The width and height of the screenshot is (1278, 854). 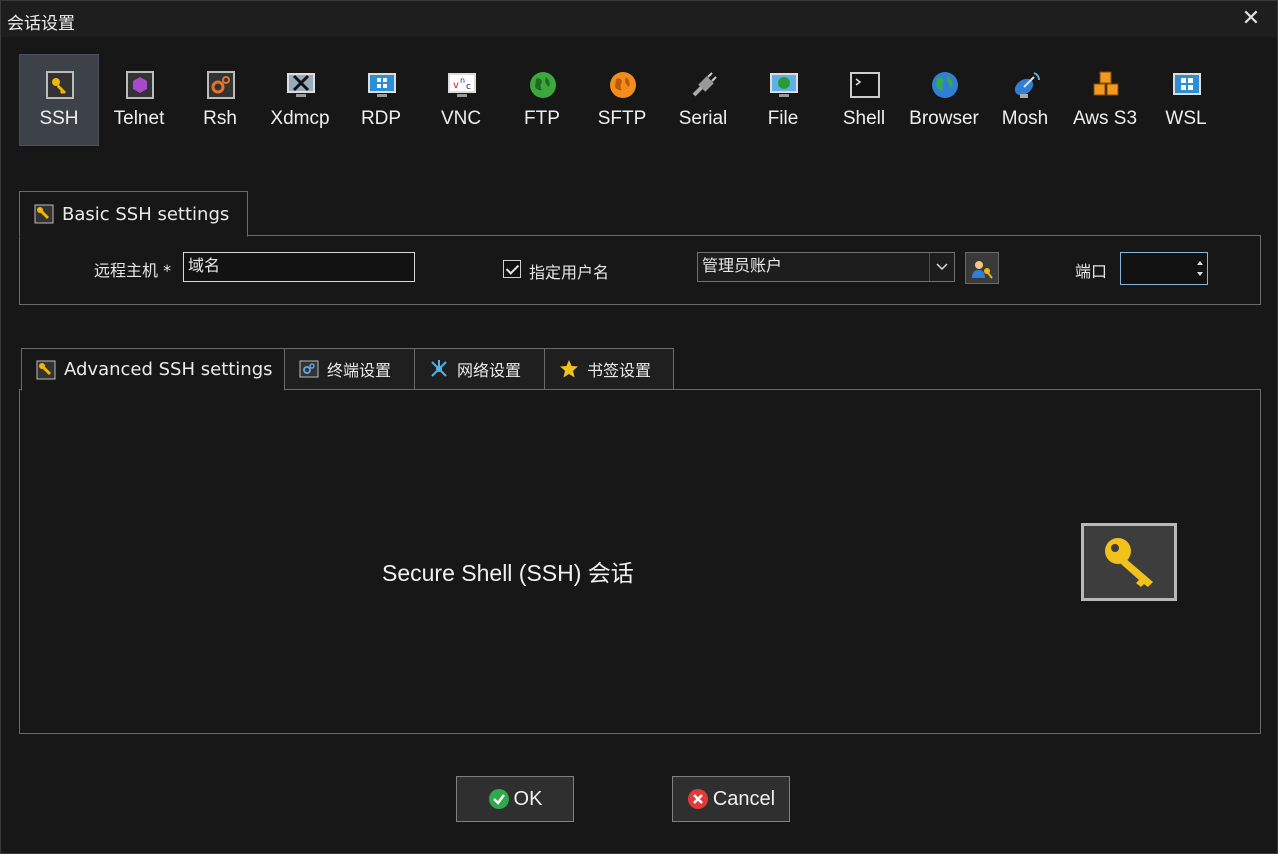 What do you see at coordinates (133, 270) in the screenshot?
I see `remote-host-label: 远程主机 *` at bounding box center [133, 270].